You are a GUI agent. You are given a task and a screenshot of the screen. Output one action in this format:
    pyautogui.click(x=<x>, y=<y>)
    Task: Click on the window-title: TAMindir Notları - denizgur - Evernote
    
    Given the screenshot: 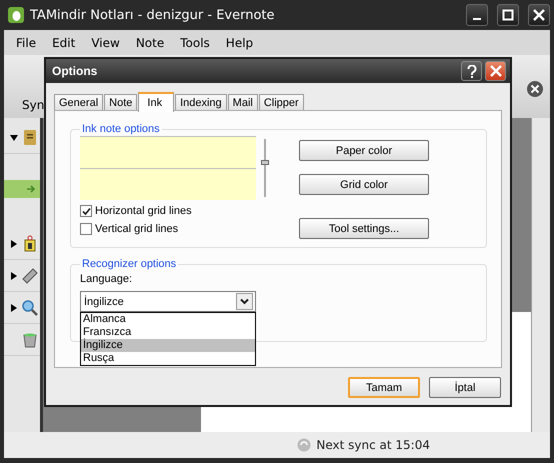 What is the action you would take?
    pyautogui.click(x=153, y=15)
    